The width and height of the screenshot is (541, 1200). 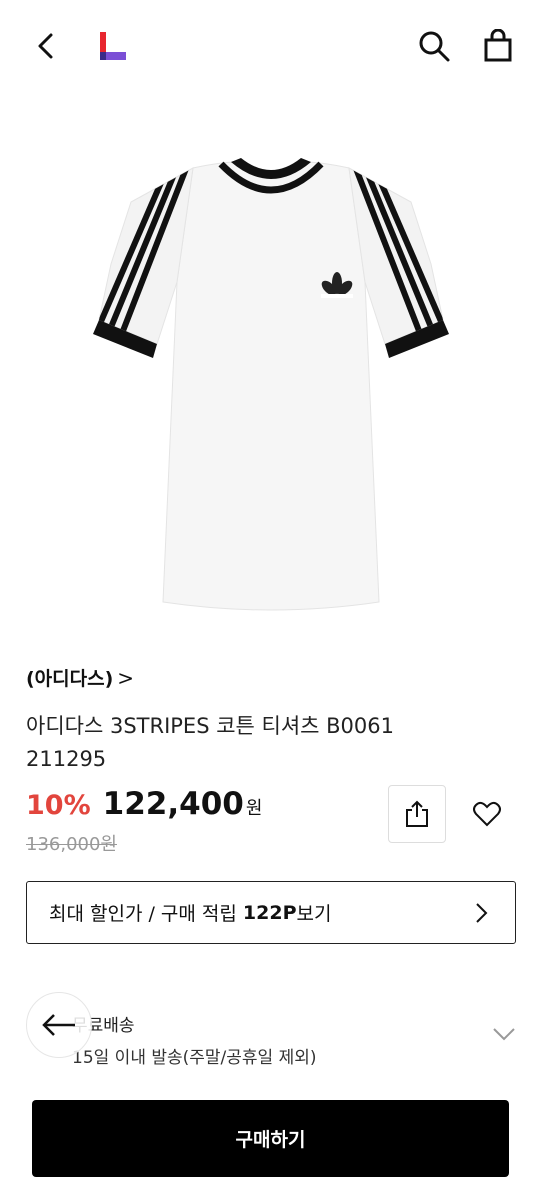 What do you see at coordinates (482, 913) in the screenshot?
I see `chevron-right-icon` at bounding box center [482, 913].